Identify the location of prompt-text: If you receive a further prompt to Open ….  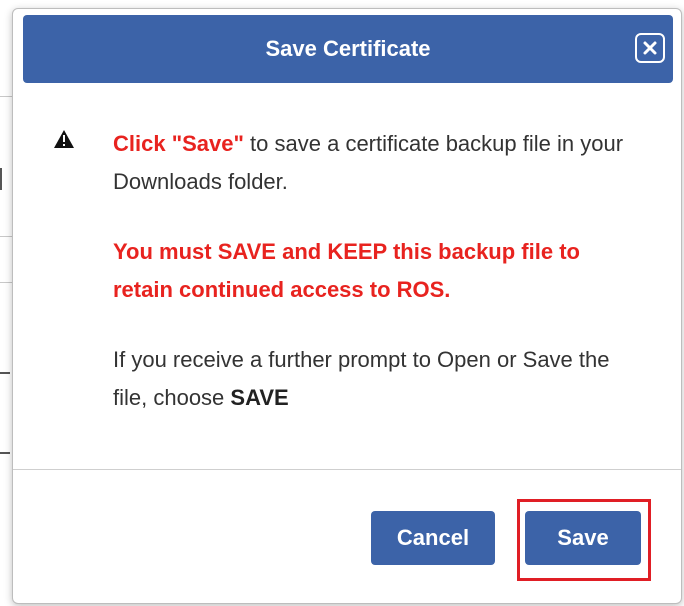
(373, 379).